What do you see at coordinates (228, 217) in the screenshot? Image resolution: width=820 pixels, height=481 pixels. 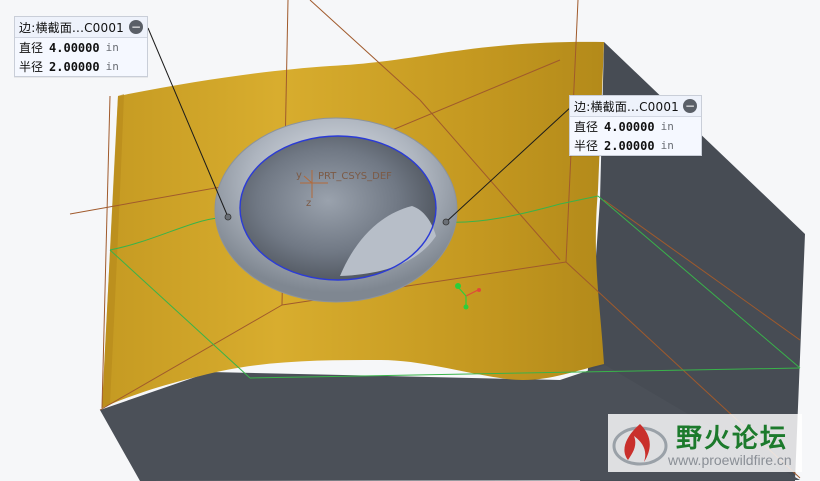 I see `leader-point-left` at bounding box center [228, 217].